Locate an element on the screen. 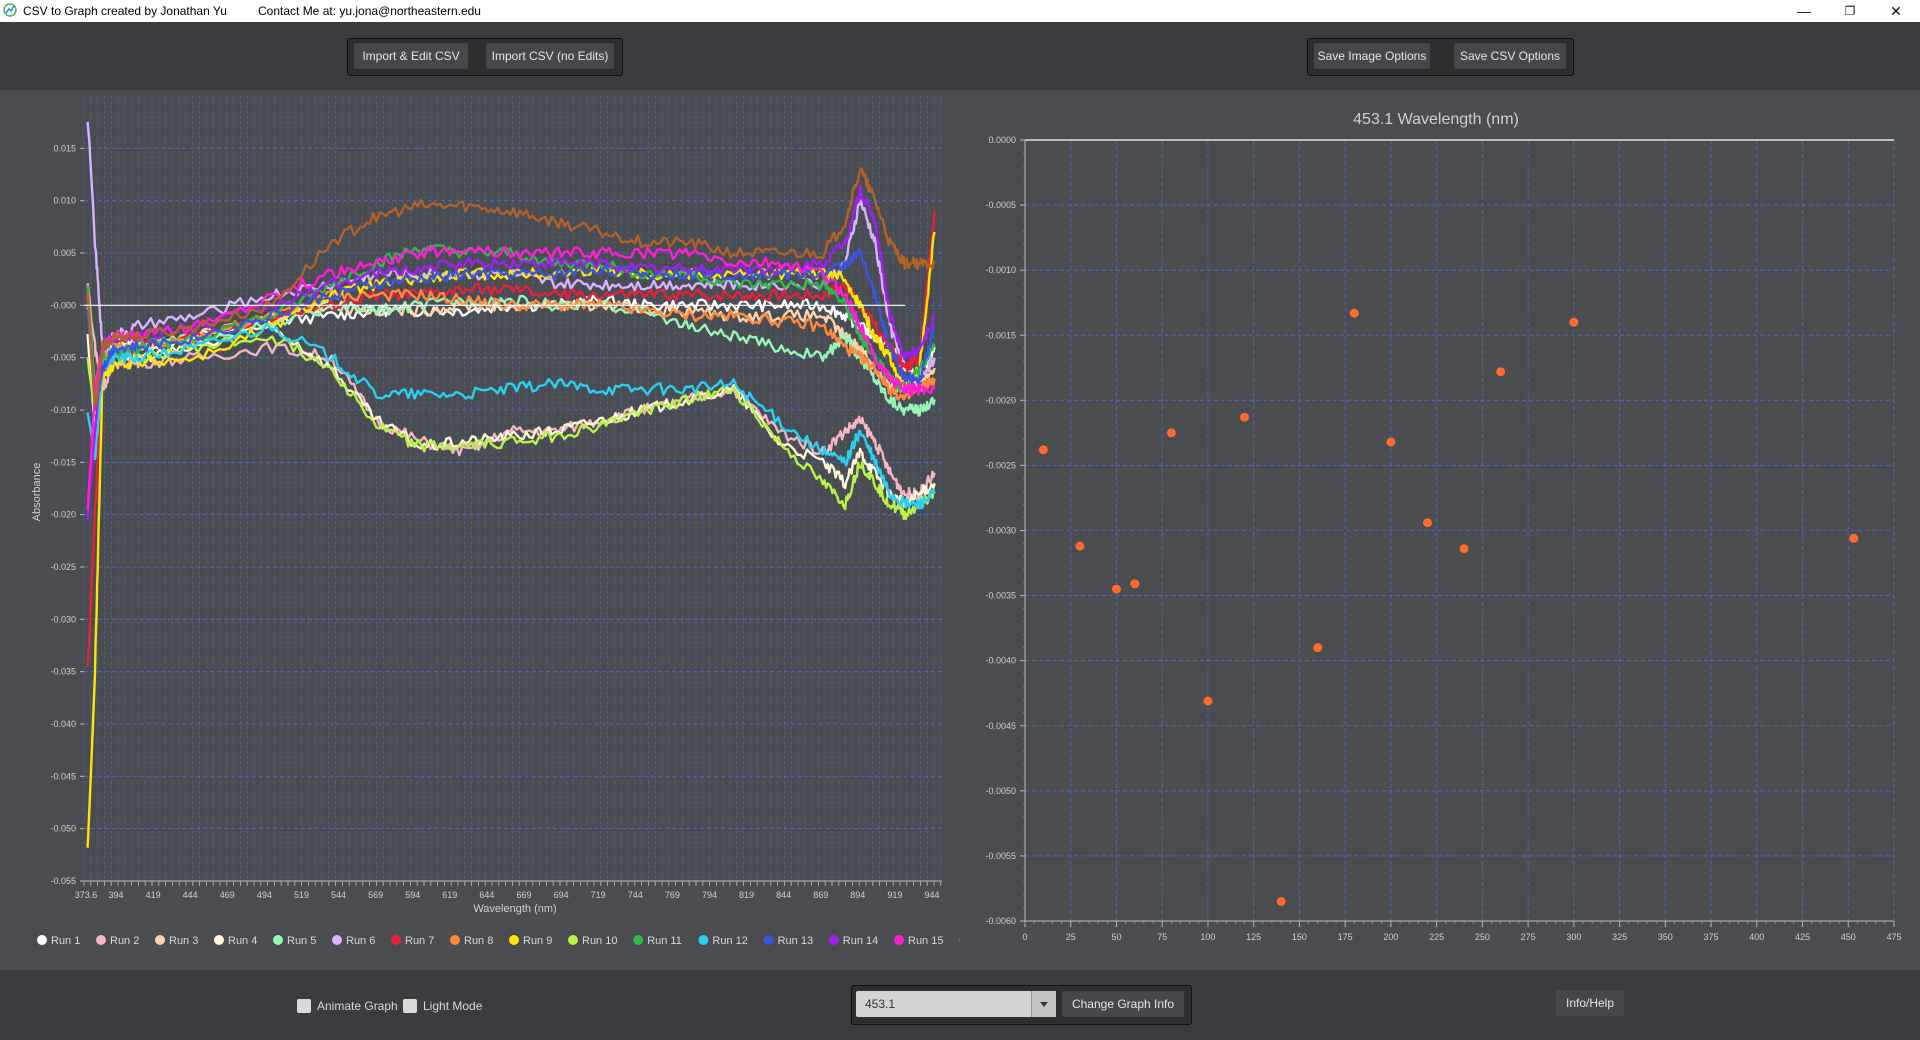 The image size is (1920, 1040). x-tick-label: 769 is located at coordinates (672, 895).